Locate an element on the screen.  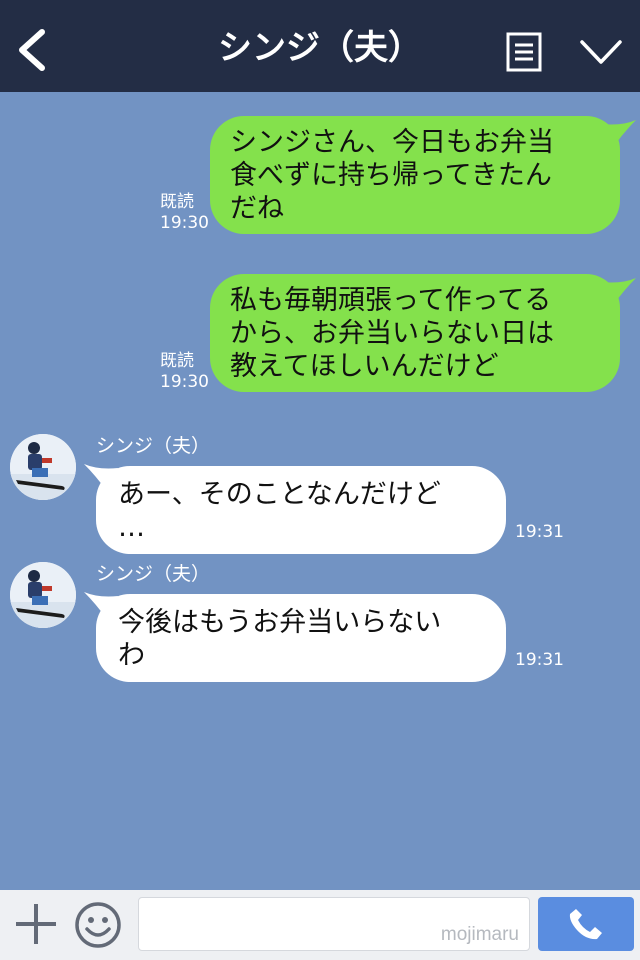
message-line: わ is located at coordinates (131, 655).